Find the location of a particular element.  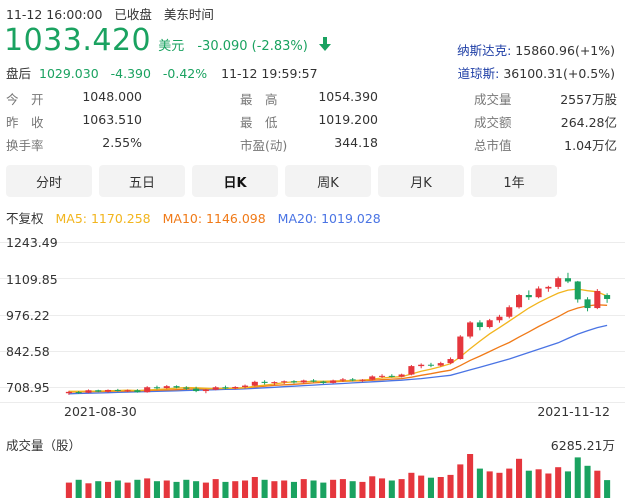

current-price: 1033.420 is located at coordinates (78, 40).